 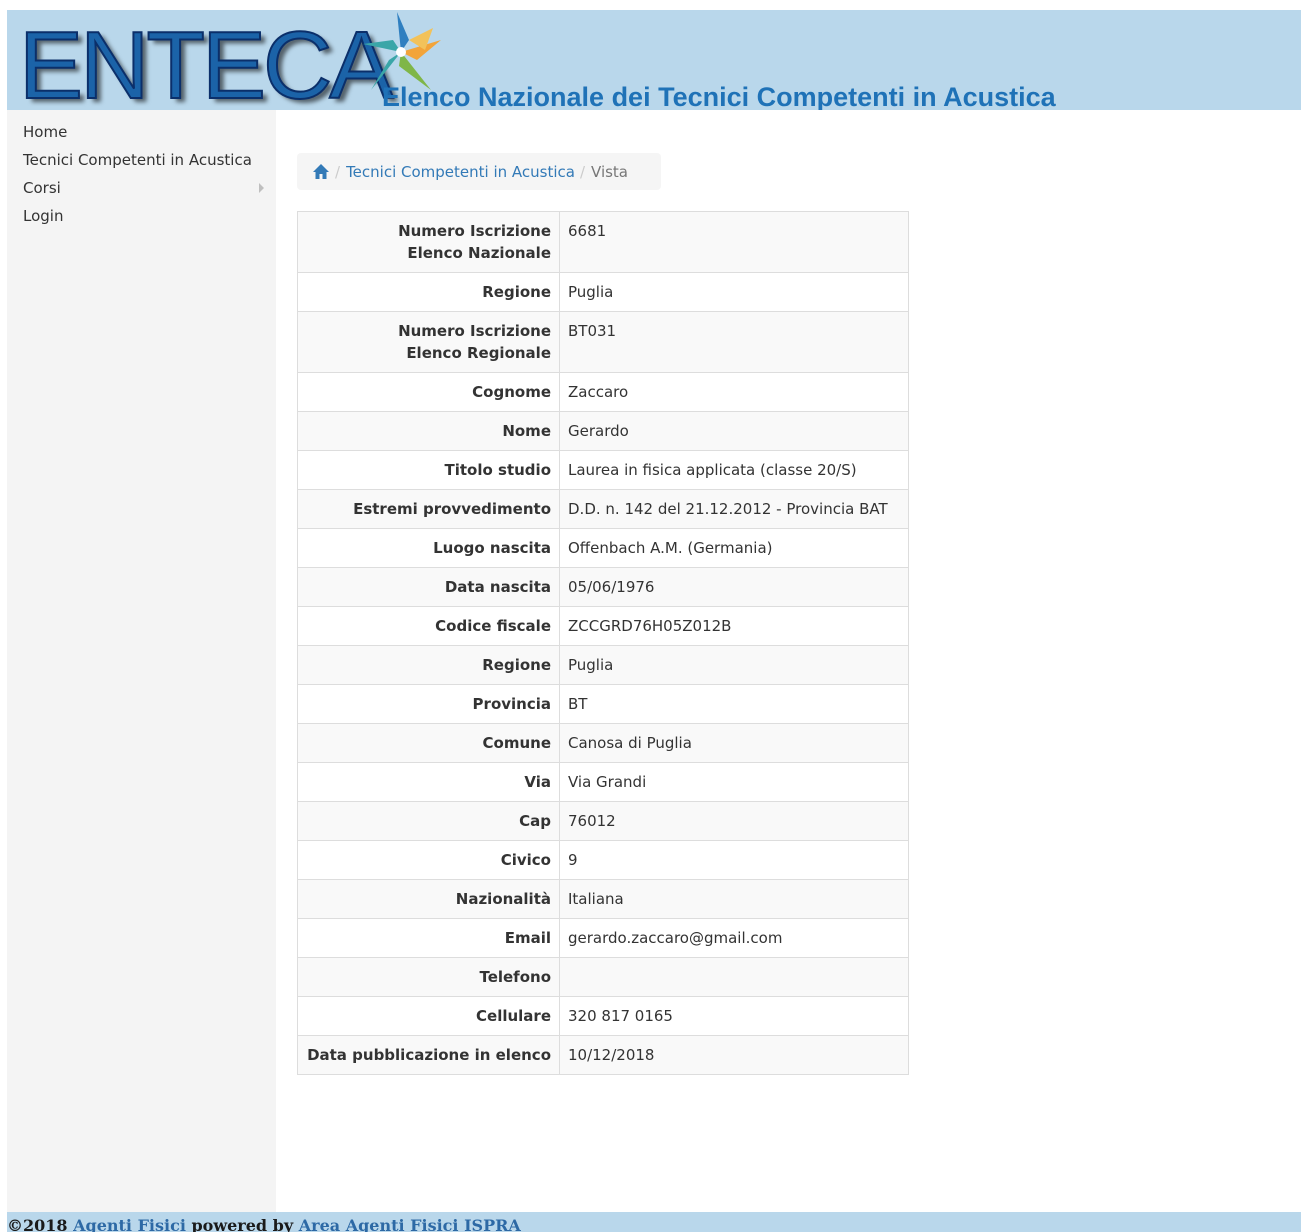 I want to click on row-label: Data pubblicazione in elenco, so click(x=428, y=1055).